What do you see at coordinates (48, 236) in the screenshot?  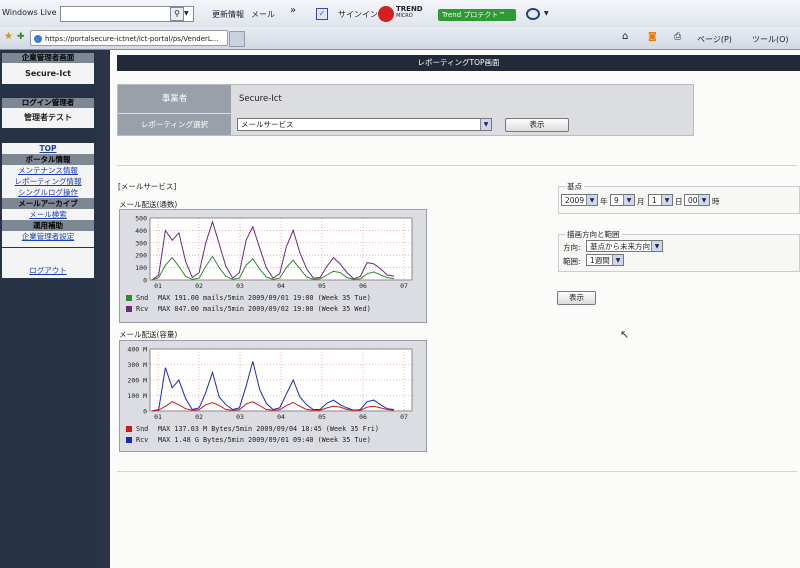 I see `sidebar-item-admin-settings: 企業管理者設定` at bounding box center [48, 236].